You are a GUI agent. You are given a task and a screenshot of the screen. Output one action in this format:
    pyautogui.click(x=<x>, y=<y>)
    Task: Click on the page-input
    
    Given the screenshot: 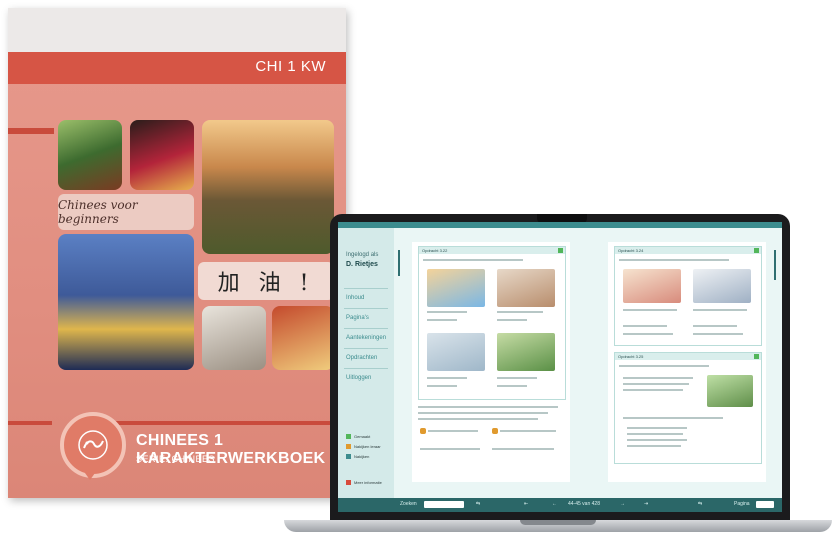 What is the action you would take?
    pyautogui.click(x=765, y=504)
    